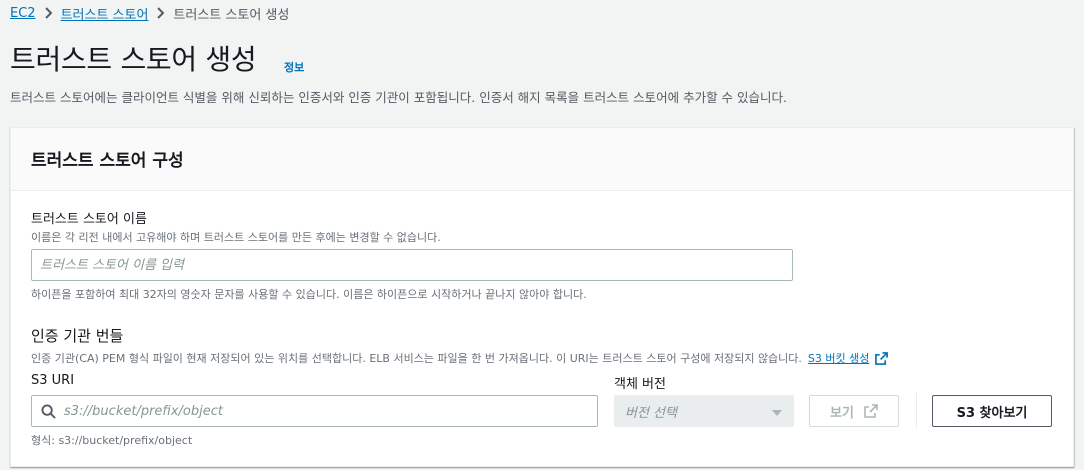  What do you see at coordinates (23, 13) in the screenshot?
I see `breadcrumb-ec2-link: EC2` at bounding box center [23, 13].